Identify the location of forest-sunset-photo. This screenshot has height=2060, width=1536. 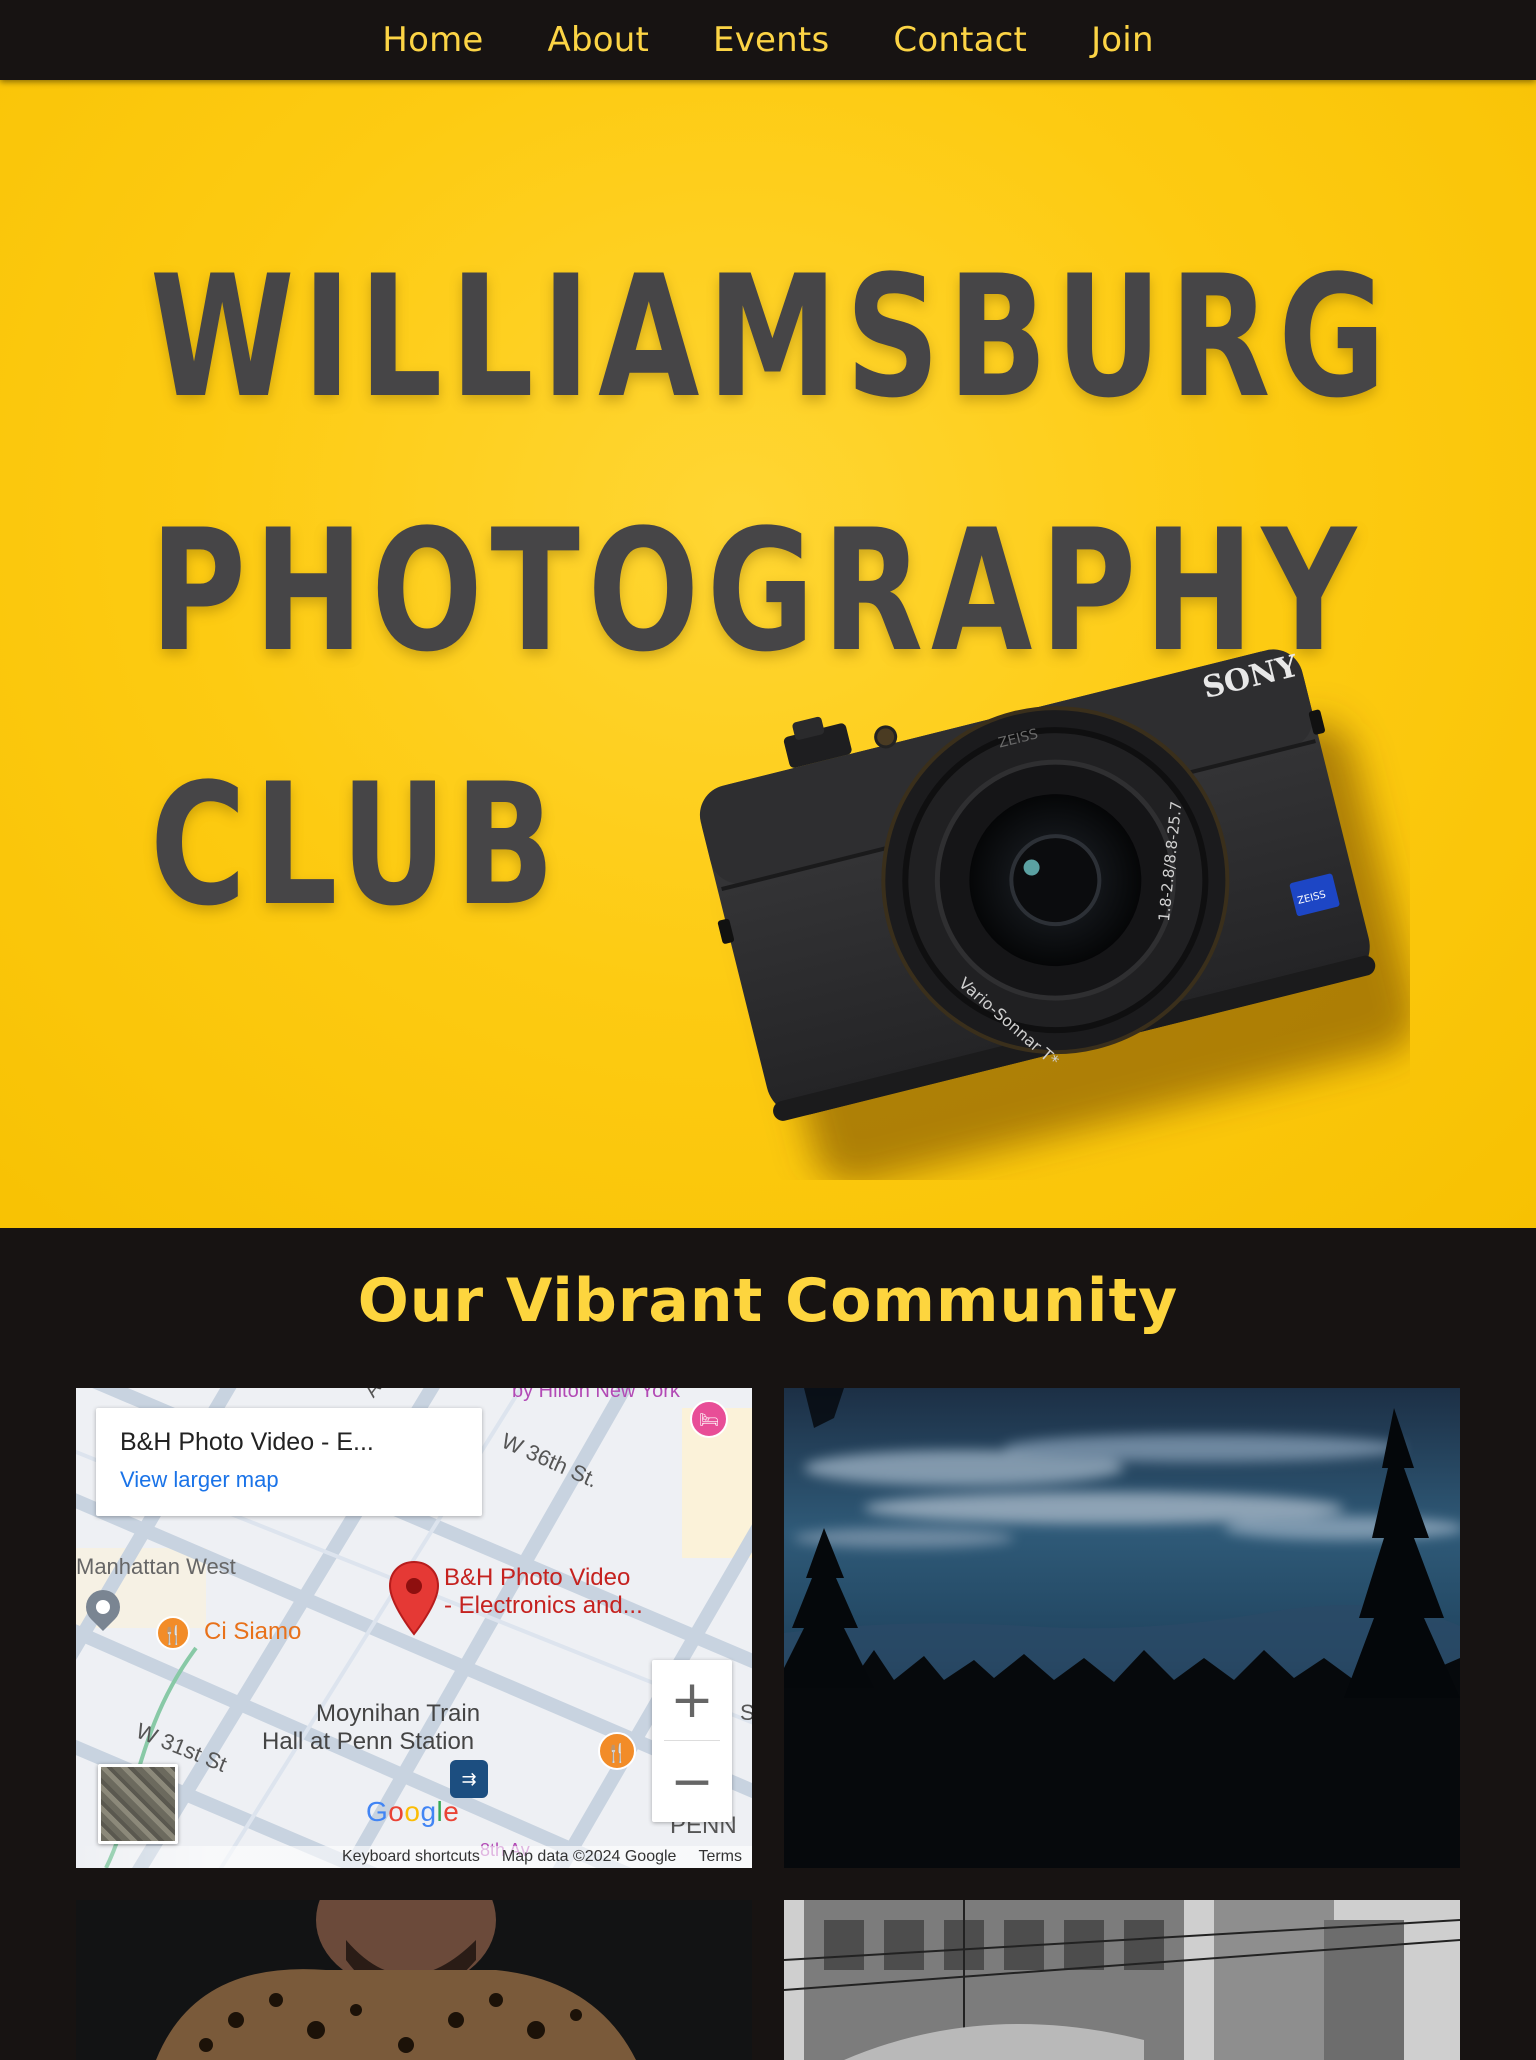
(1122, 1628).